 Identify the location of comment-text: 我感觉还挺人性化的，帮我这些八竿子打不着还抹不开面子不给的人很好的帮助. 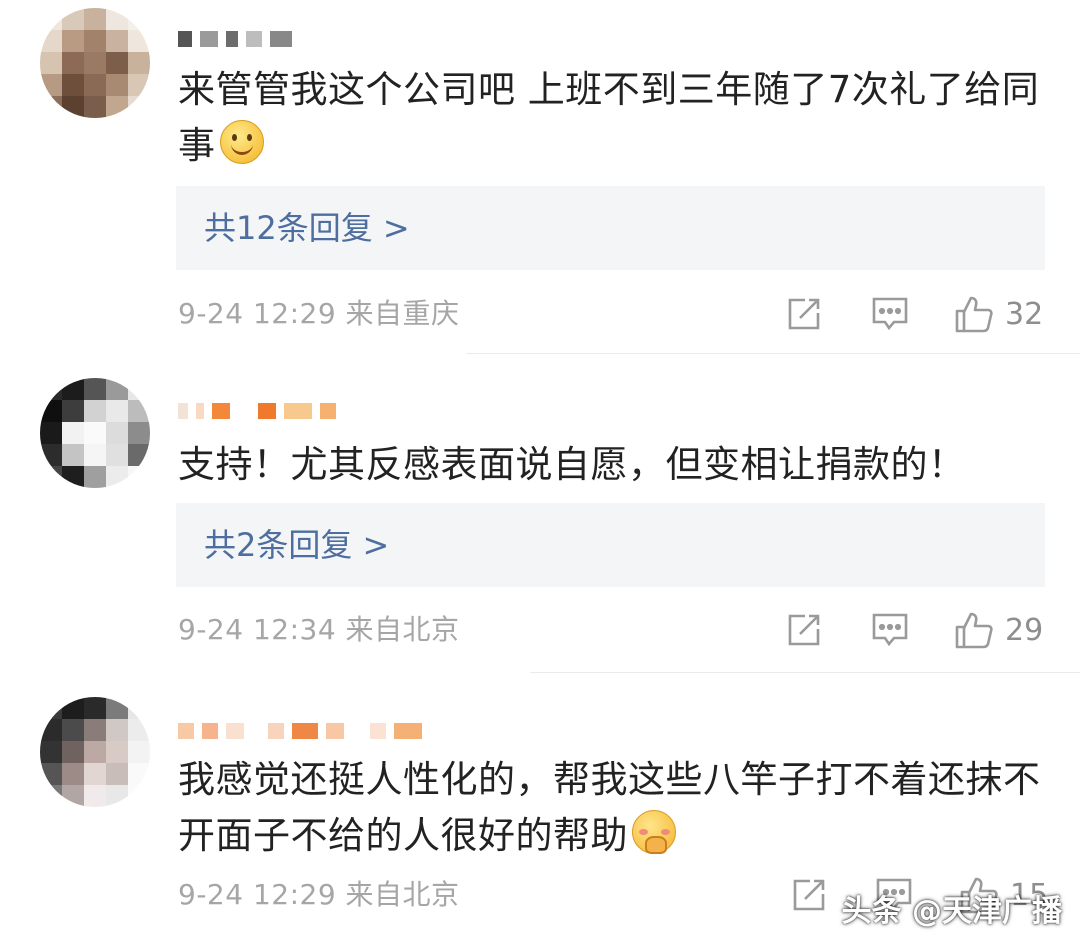
(613, 808).